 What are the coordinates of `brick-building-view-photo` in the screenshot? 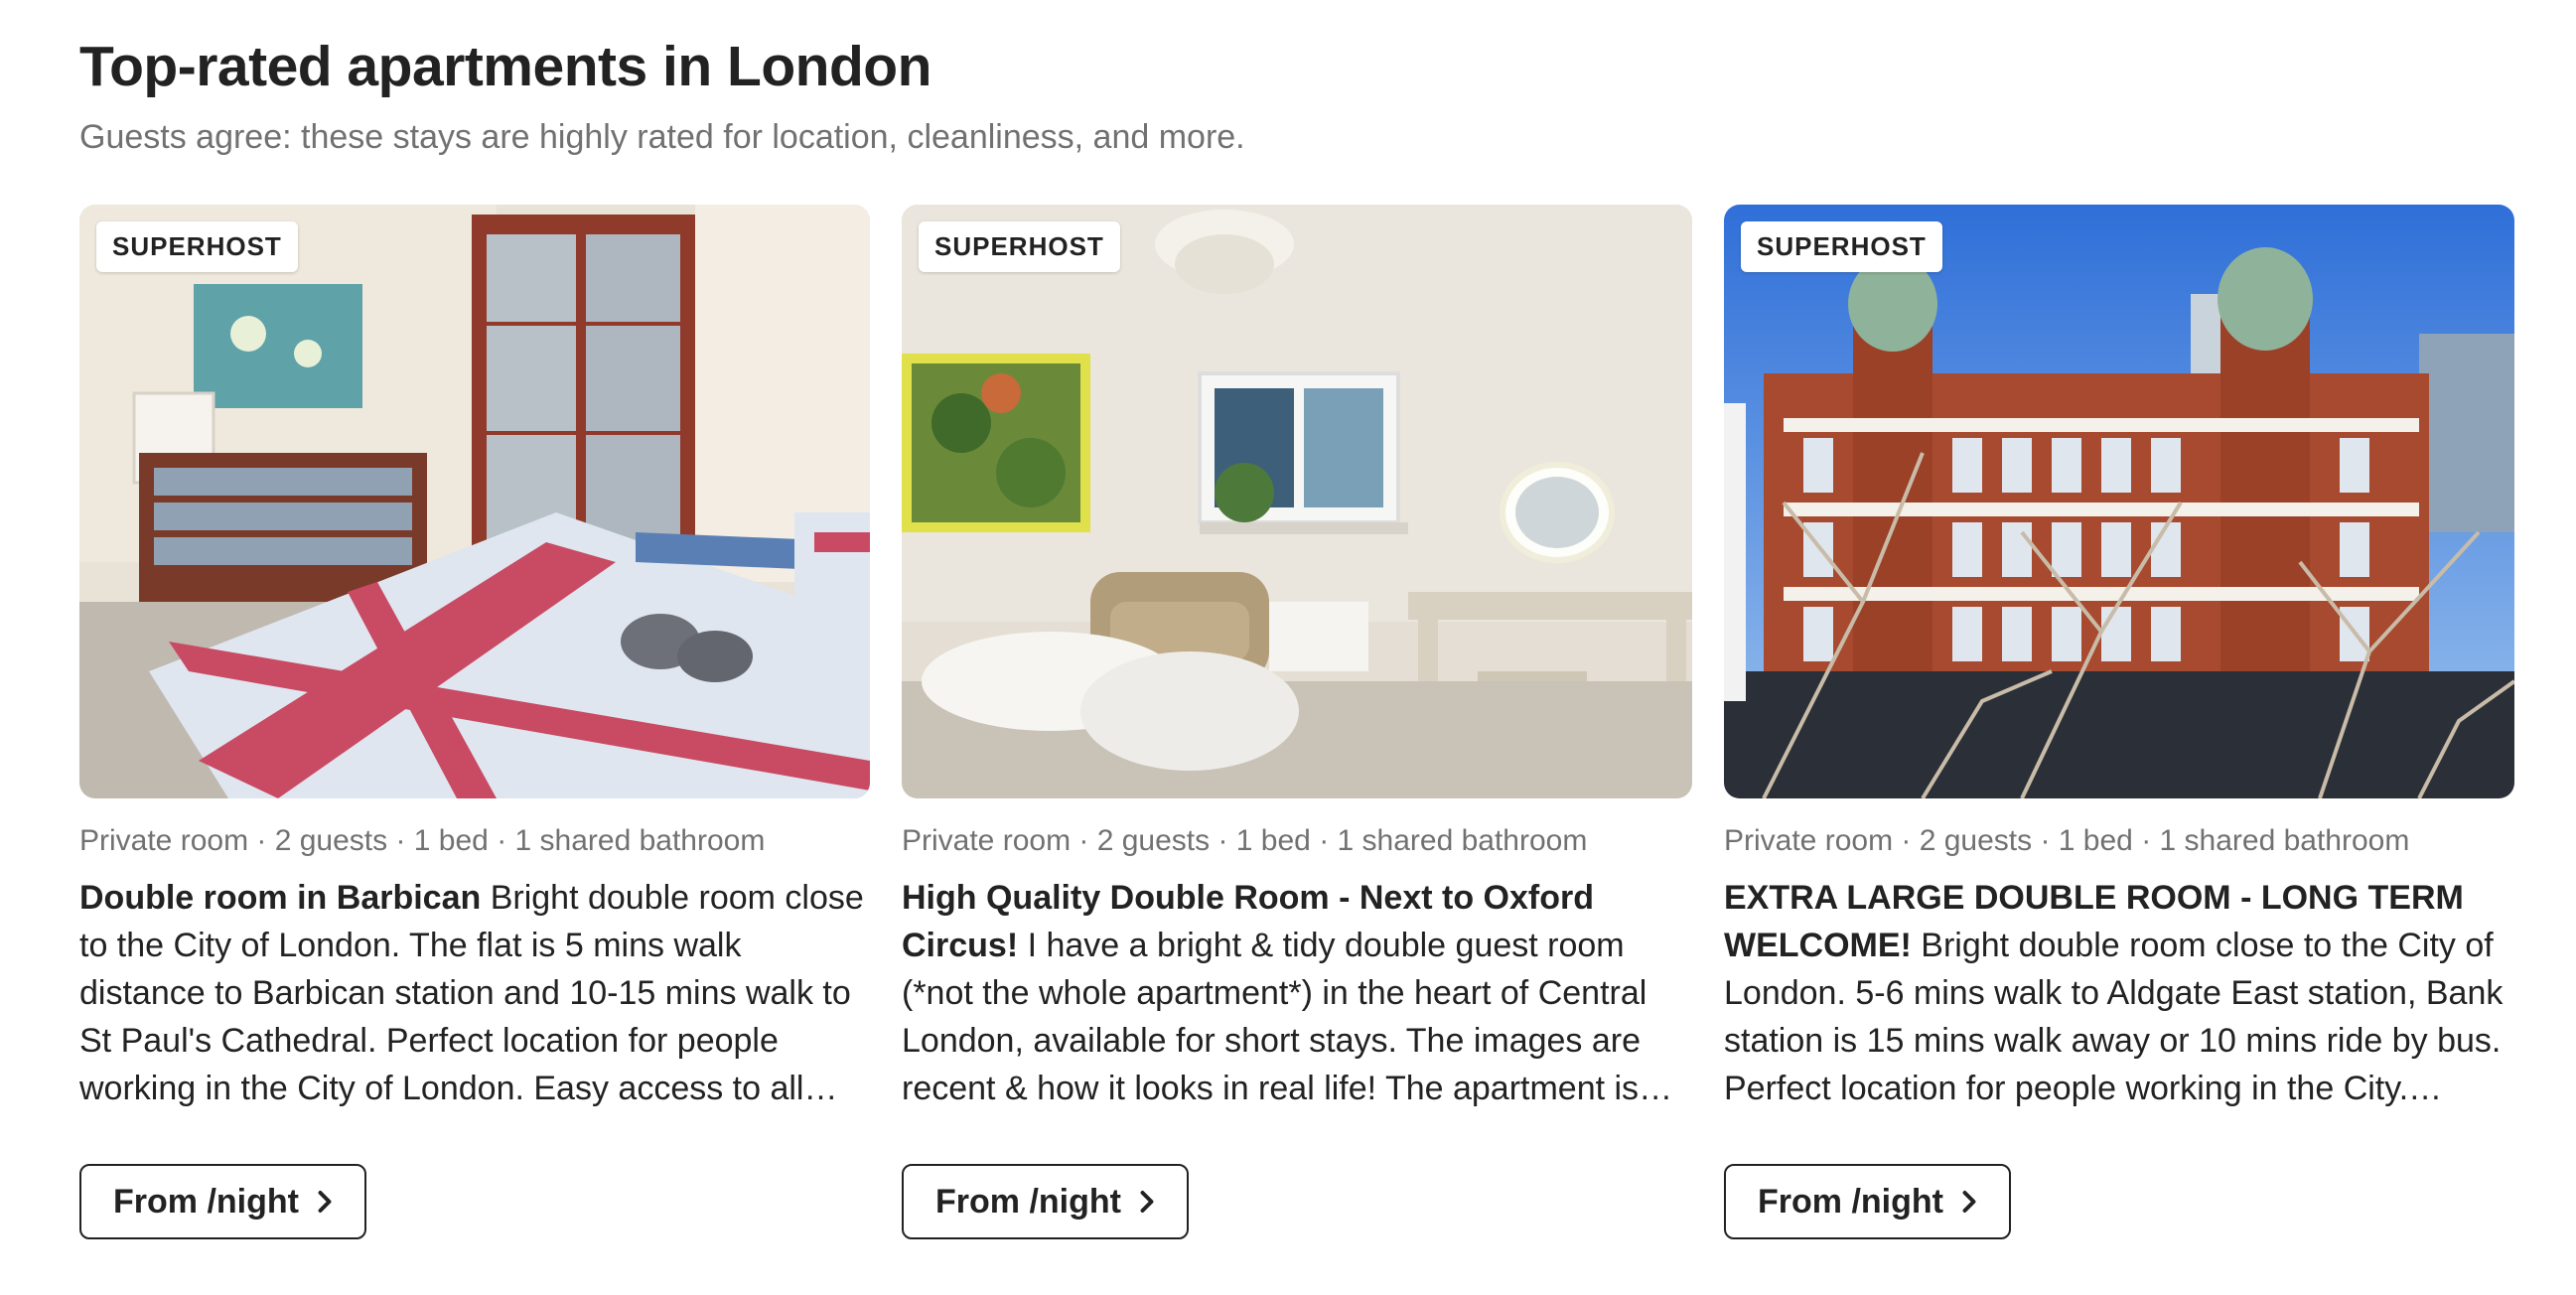 It's located at (2119, 501).